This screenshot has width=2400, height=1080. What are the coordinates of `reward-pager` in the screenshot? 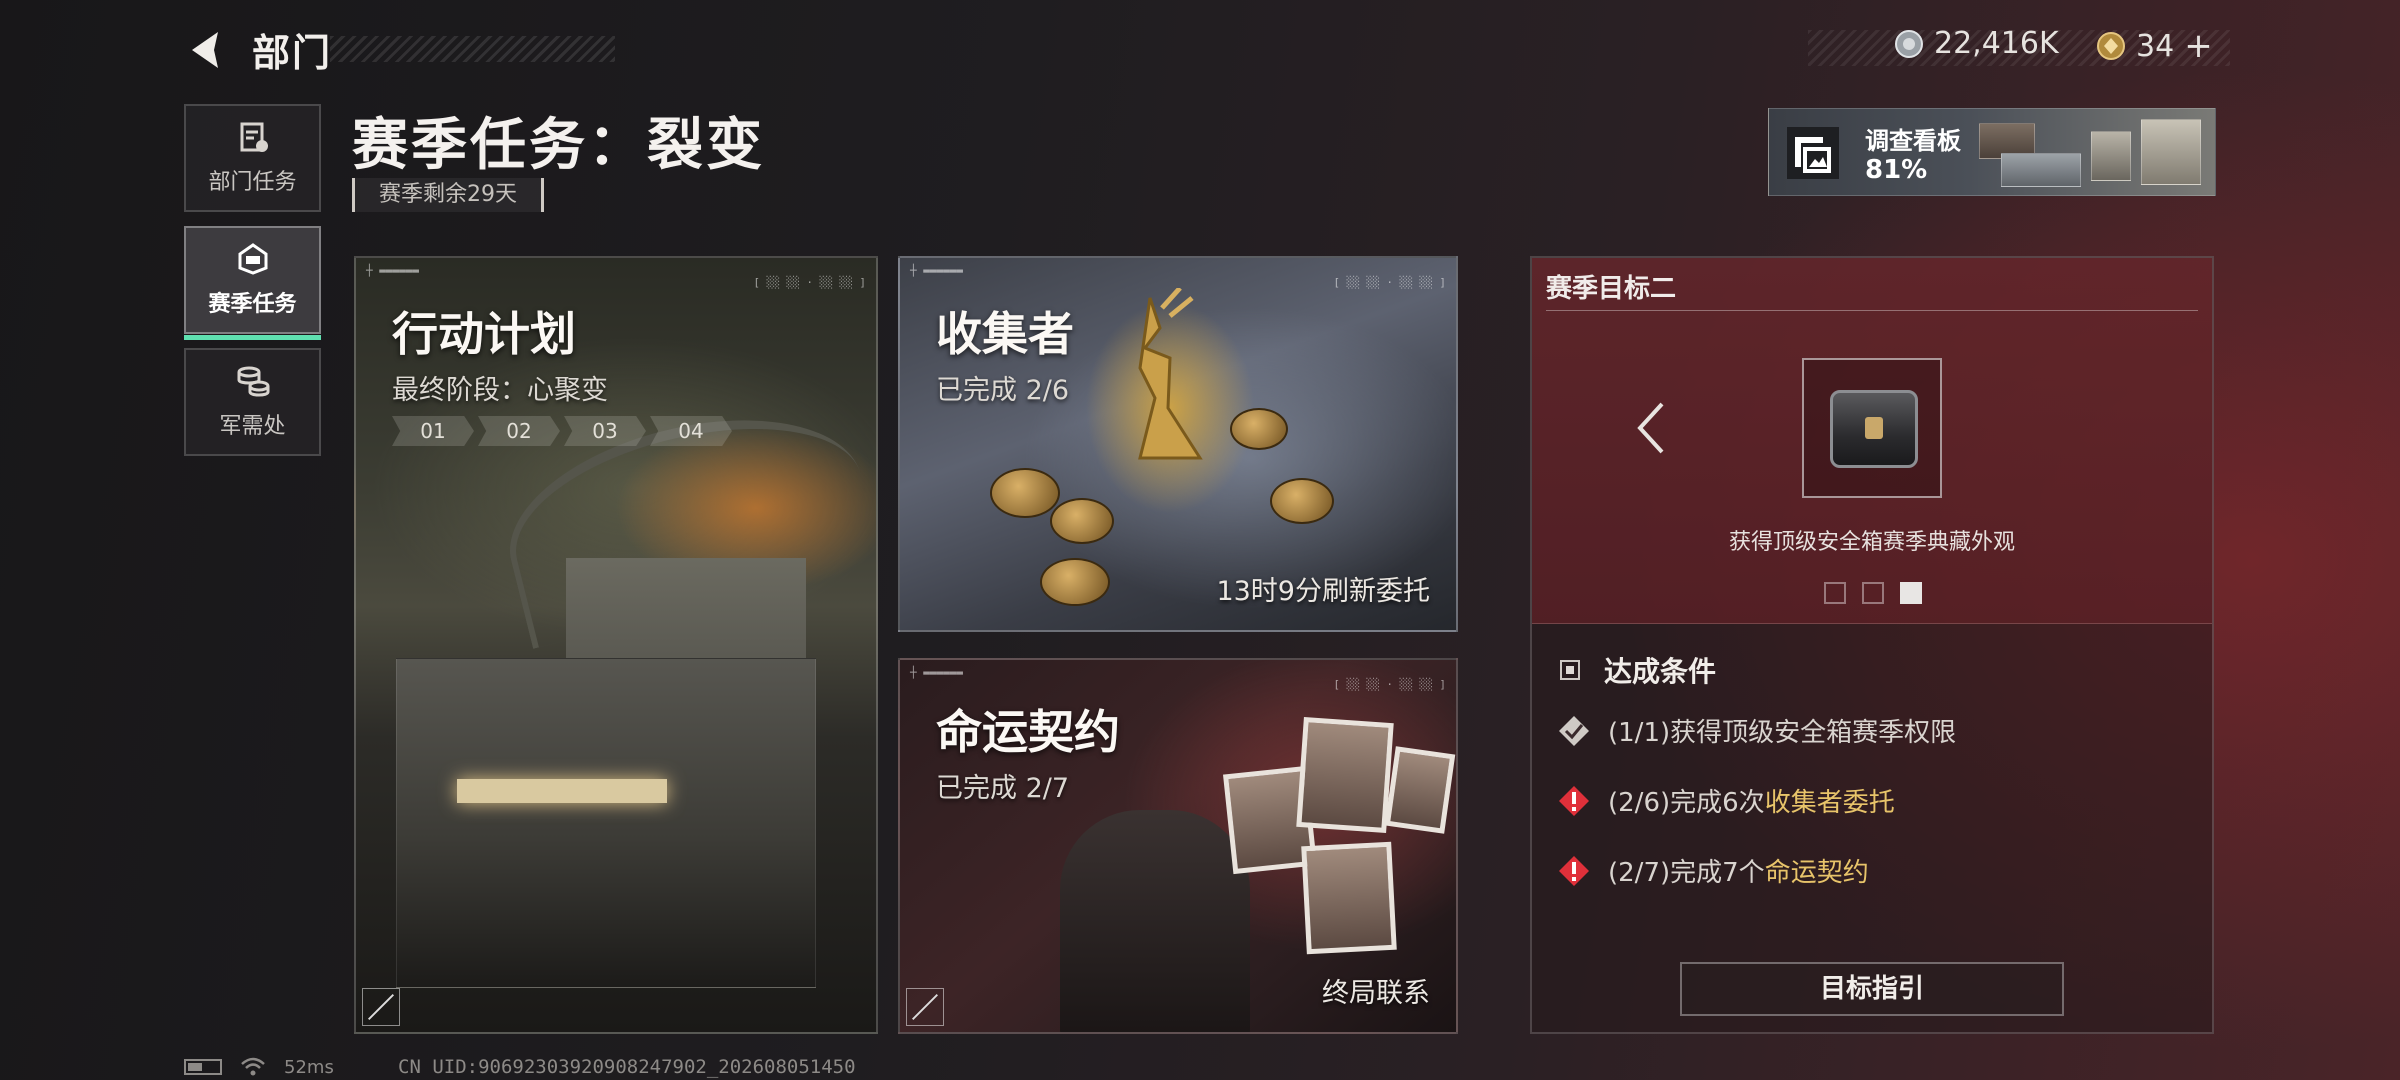 It's located at (1873, 593).